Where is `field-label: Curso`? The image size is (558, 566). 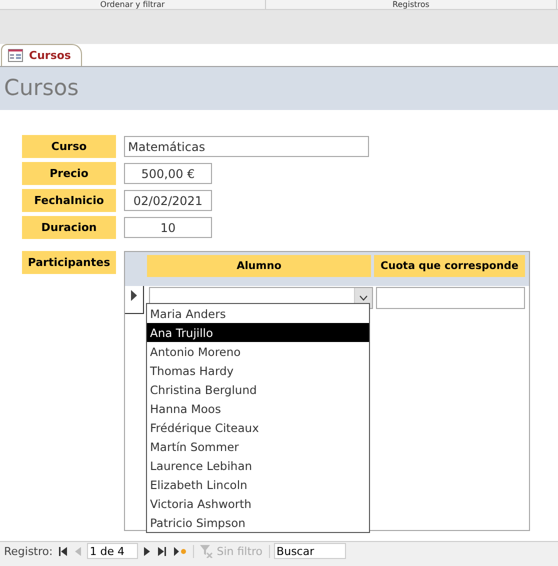
field-label: Curso is located at coordinates (69, 146).